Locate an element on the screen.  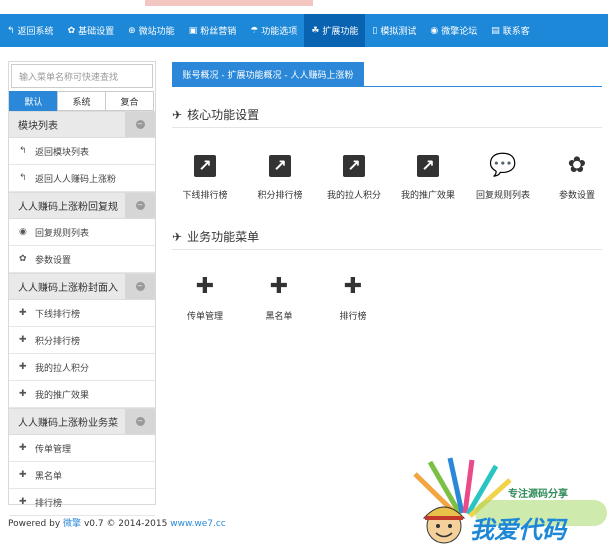
tile-label: 我的推广效果 is located at coordinates (427, 196).